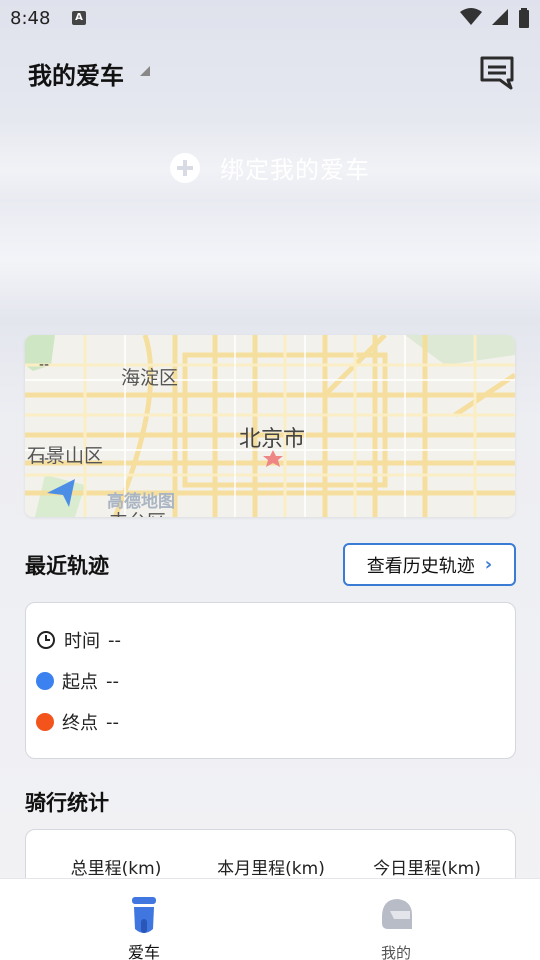 The image size is (540, 960). I want to click on status-time: 8:48, so click(30, 18).